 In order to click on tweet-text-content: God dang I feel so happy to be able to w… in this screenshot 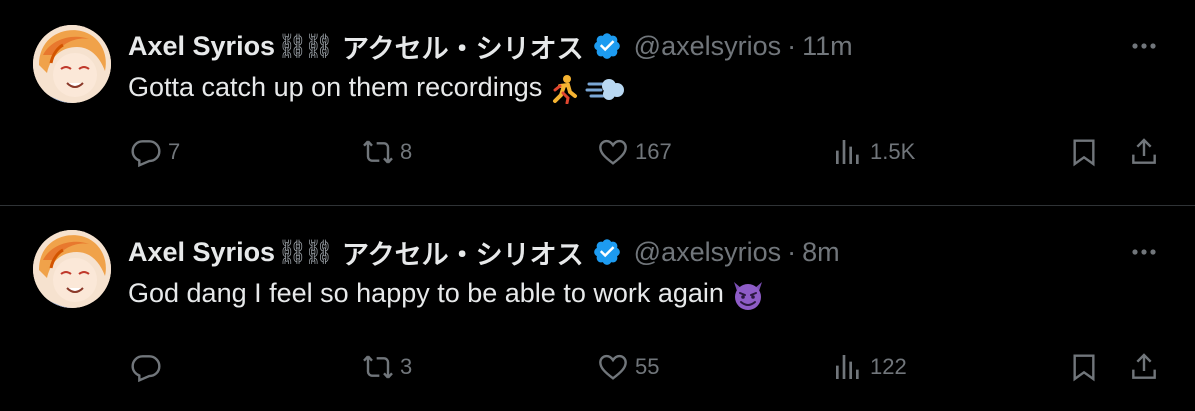, I will do `click(426, 293)`.